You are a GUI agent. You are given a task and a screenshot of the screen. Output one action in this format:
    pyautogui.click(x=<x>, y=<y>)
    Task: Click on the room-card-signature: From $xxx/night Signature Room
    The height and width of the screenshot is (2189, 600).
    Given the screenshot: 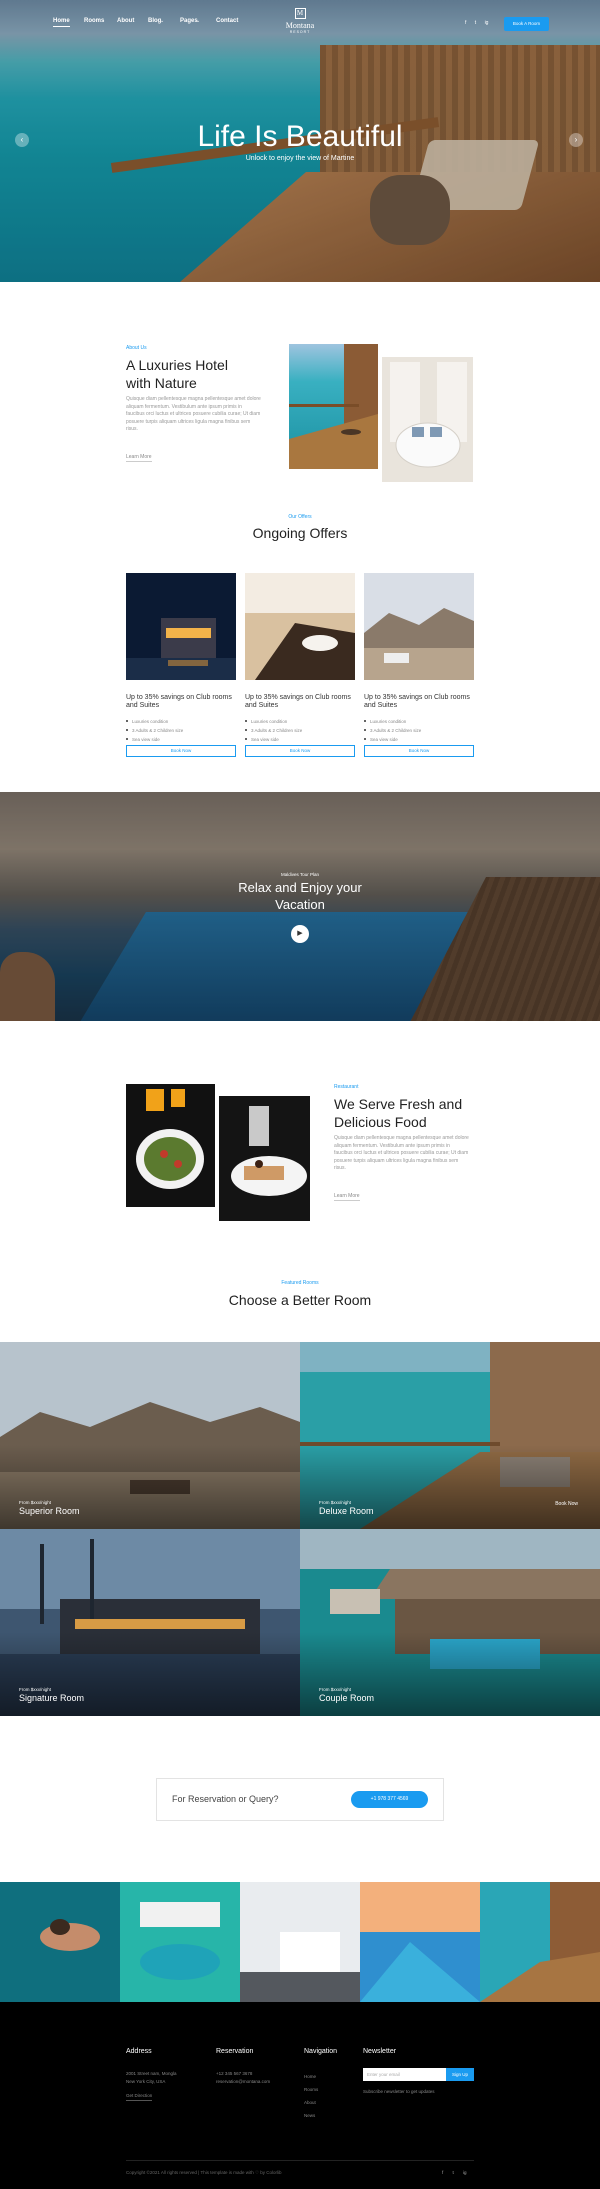 What is the action you would take?
    pyautogui.click(x=150, y=1622)
    